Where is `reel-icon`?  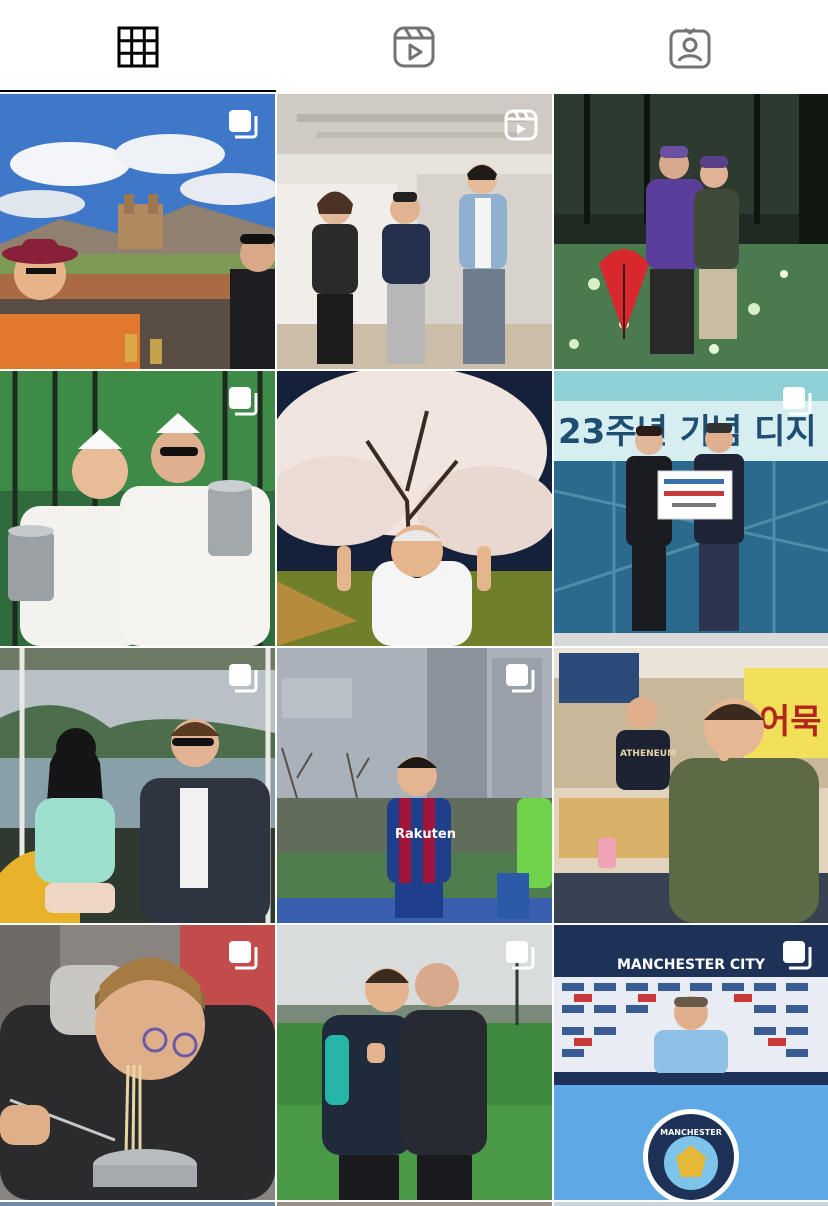
reel-icon is located at coordinates (521, 125).